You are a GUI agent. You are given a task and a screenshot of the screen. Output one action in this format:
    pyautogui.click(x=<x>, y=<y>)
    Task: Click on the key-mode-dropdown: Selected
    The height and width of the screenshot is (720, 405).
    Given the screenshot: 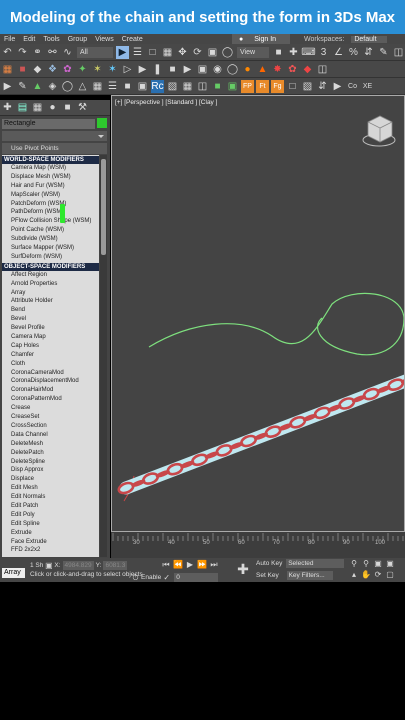 What is the action you would take?
    pyautogui.click(x=315, y=563)
    